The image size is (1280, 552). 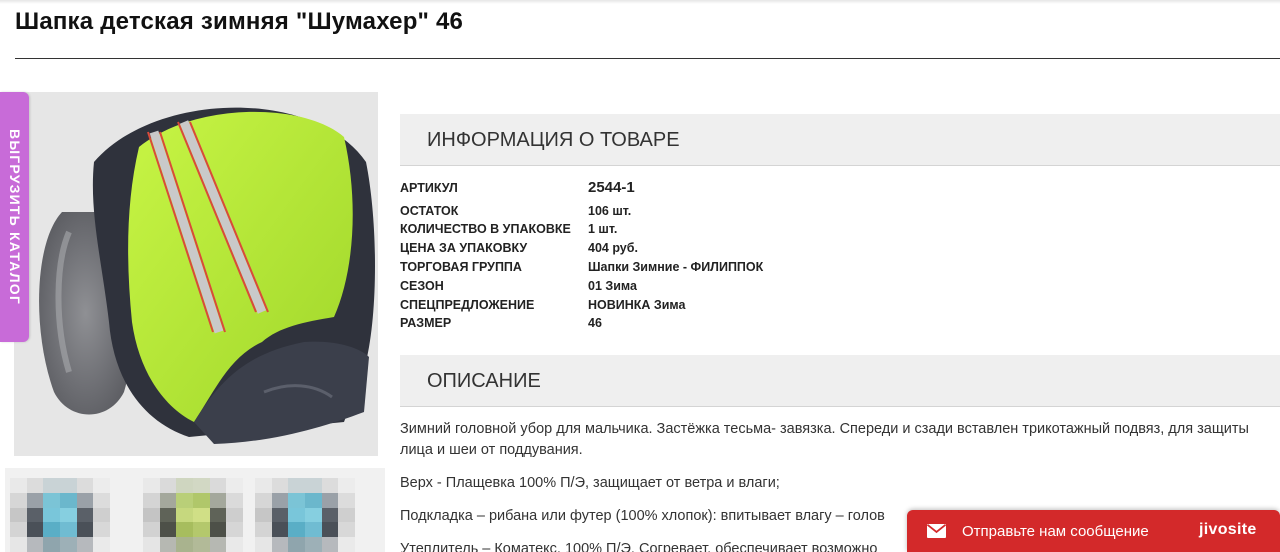 I want to click on info-value: Шапки Зимние - ФИЛИППОК, so click(x=676, y=267).